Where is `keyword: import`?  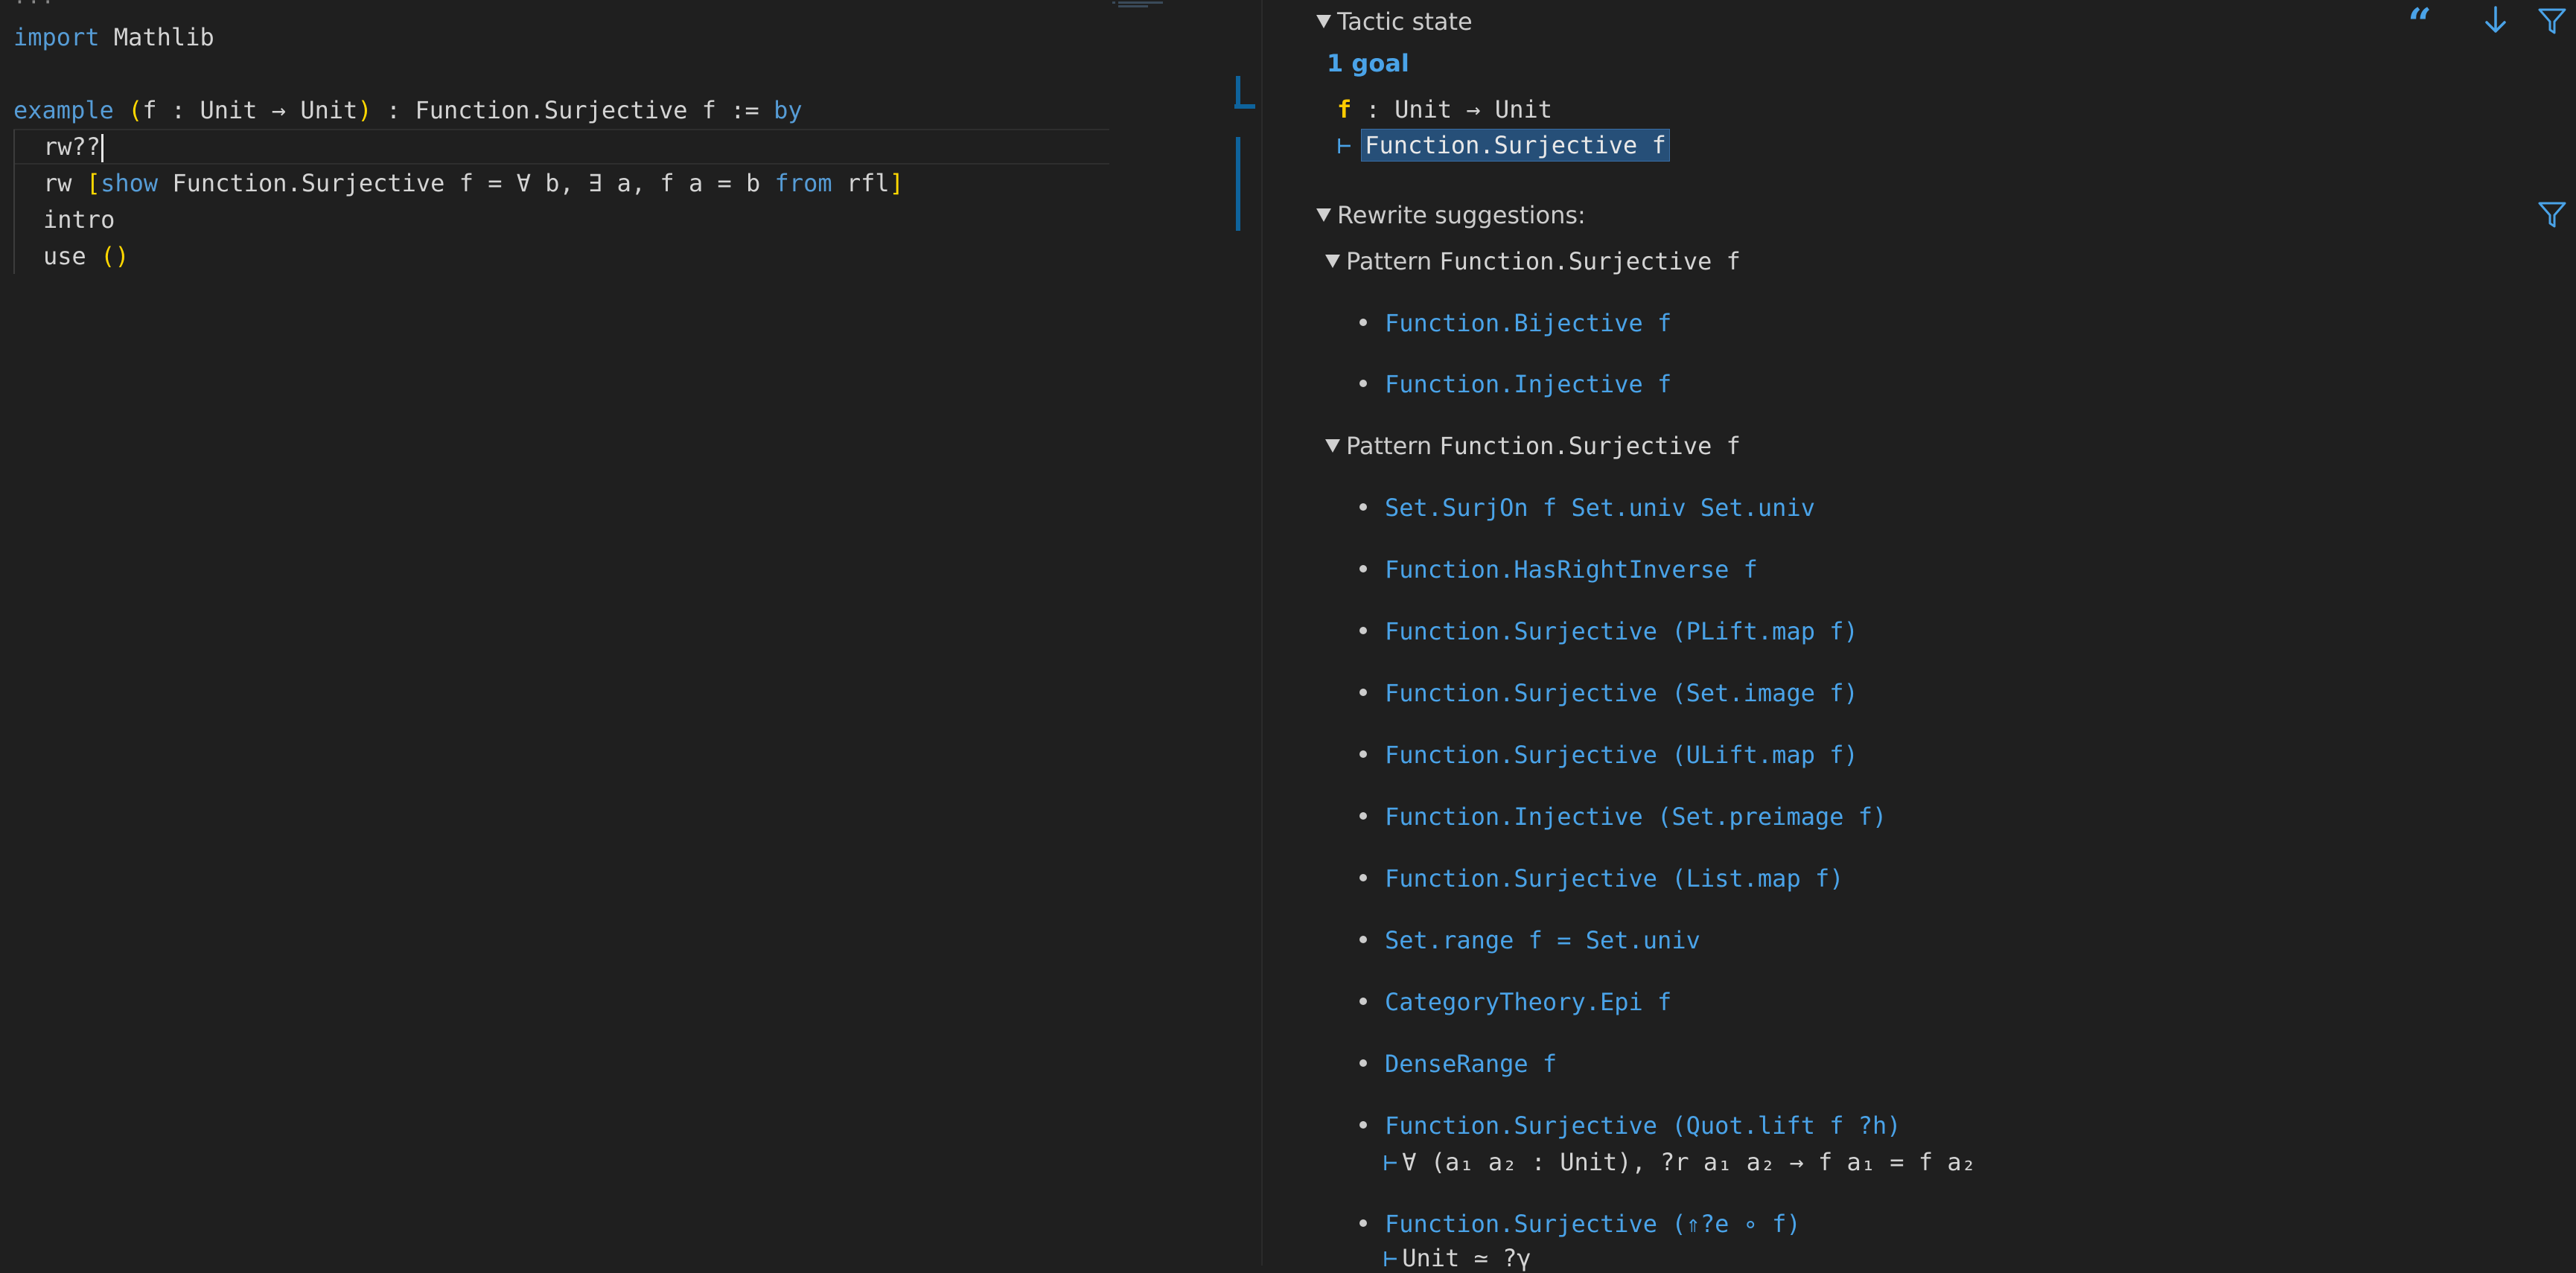
keyword: import is located at coordinates (56, 37).